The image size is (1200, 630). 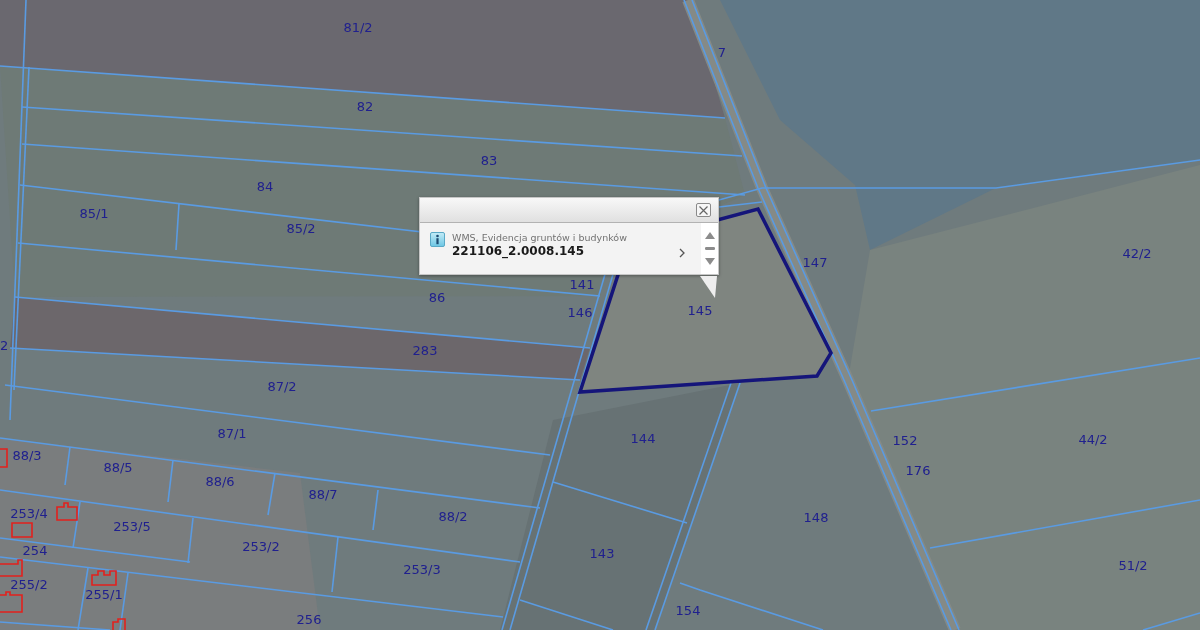 I want to click on parcel-number: 253/3, so click(x=422, y=569).